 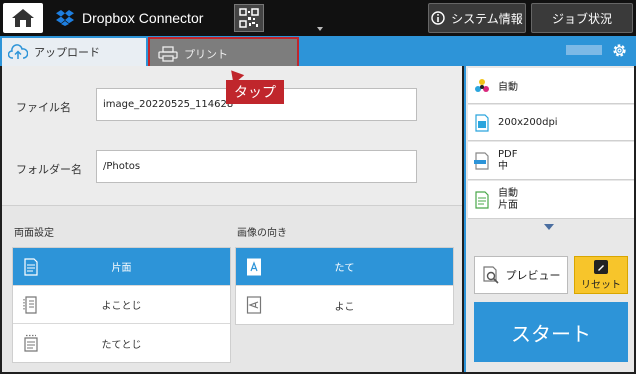 What do you see at coordinates (551, 200) in the screenshot?
I see `sides-setting: 自動 片面` at bounding box center [551, 200].